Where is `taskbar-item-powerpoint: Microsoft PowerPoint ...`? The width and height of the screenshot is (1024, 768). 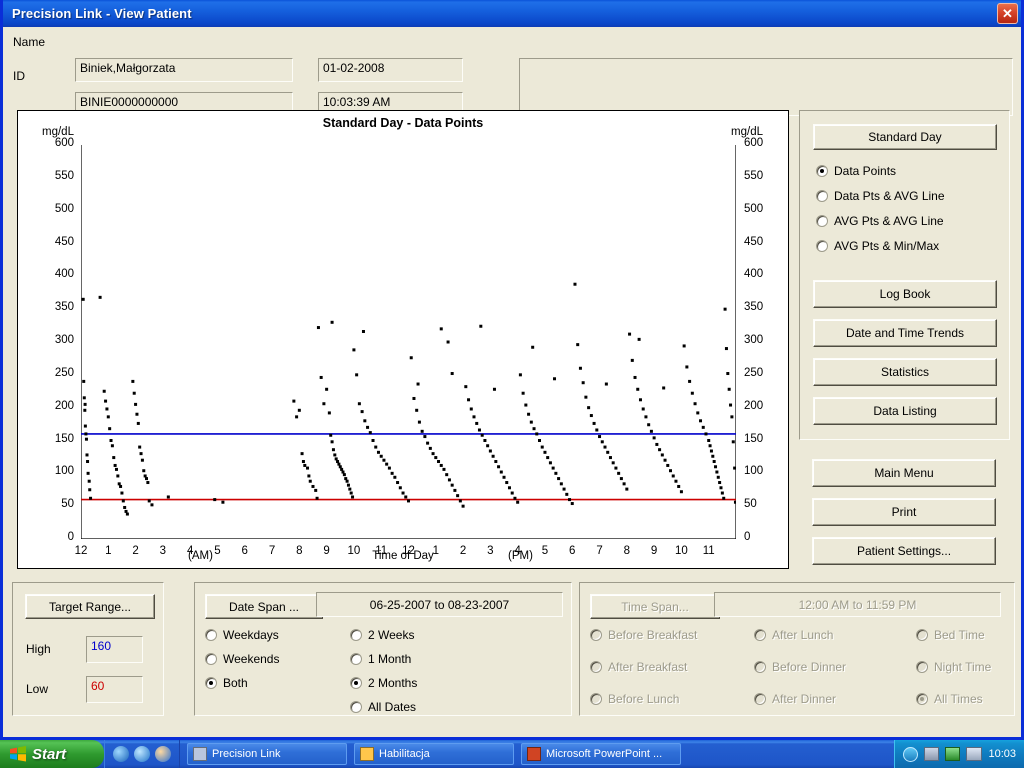 taskbar-item-powerpoint: Microsoft PowerPoint ... is located at coordinates (601, 754).